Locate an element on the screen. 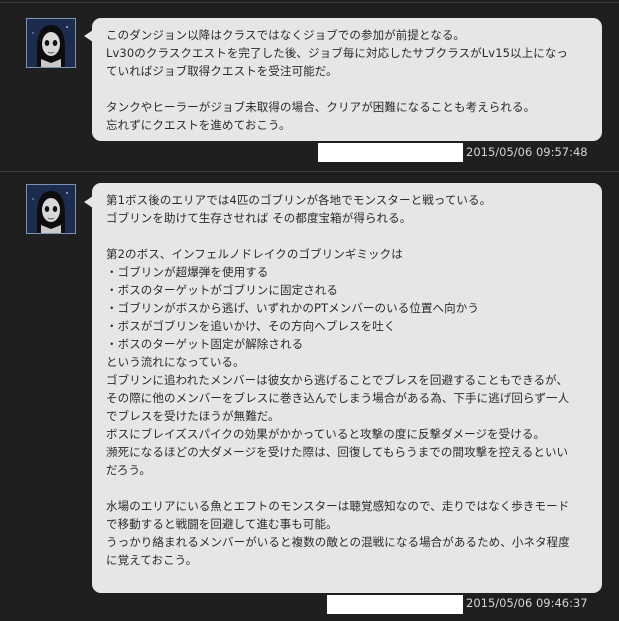 The image size is (619, 621). message-line: ・ボスのターゲット固定が解除される is located at coordinates (205, 344).